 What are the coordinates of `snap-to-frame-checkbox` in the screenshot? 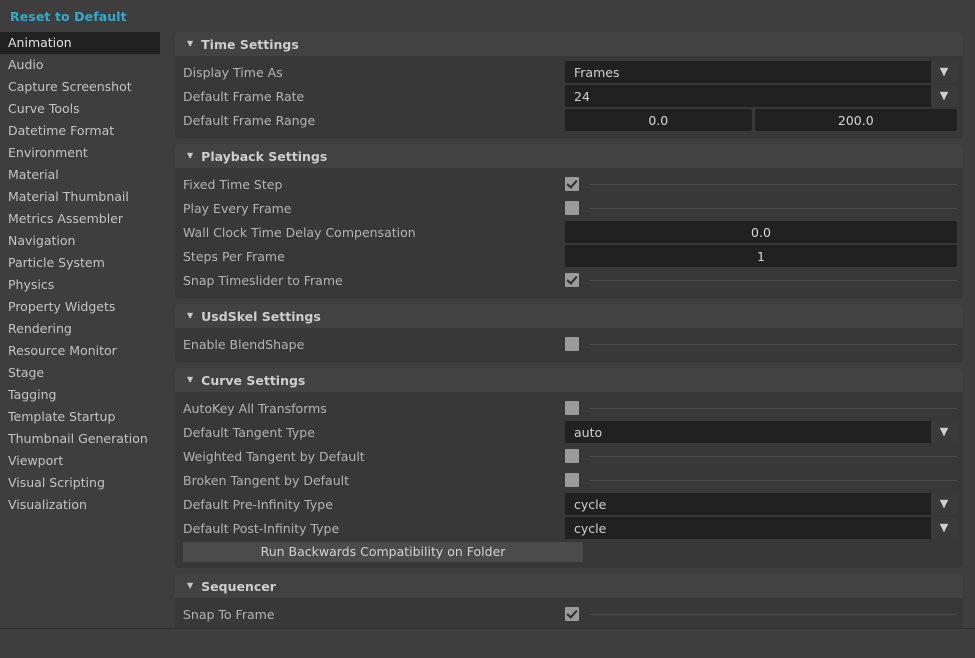 It's located at (572, 614).